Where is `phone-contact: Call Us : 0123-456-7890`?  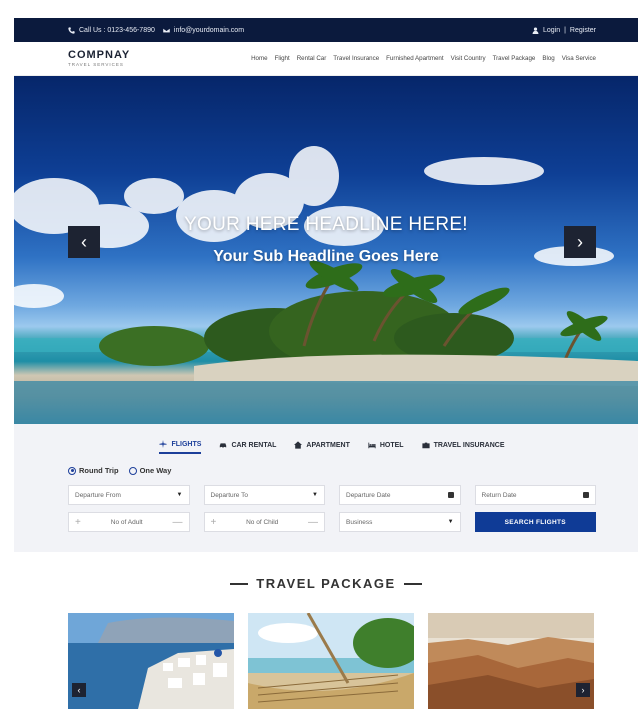 phone-contact: Call Us : 0123-456-7890 is located at coordinates (111, 30).